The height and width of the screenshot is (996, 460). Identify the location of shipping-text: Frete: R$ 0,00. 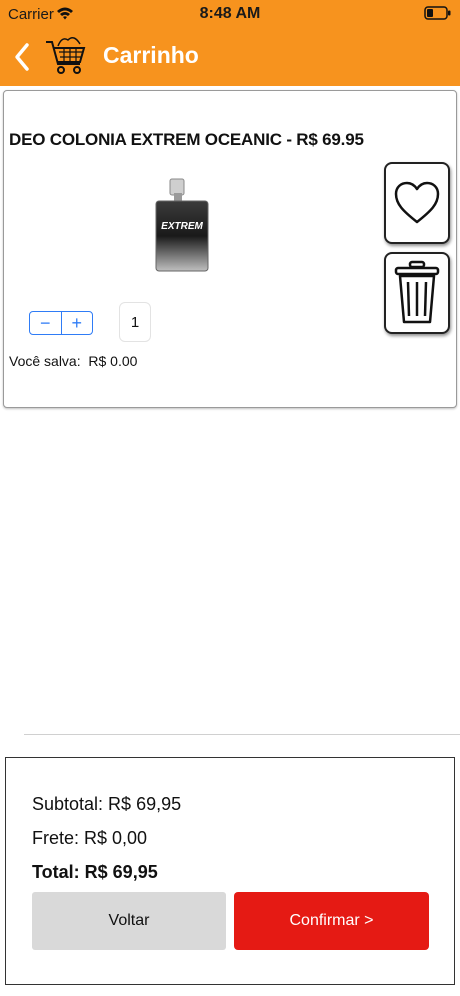
(90, 838).